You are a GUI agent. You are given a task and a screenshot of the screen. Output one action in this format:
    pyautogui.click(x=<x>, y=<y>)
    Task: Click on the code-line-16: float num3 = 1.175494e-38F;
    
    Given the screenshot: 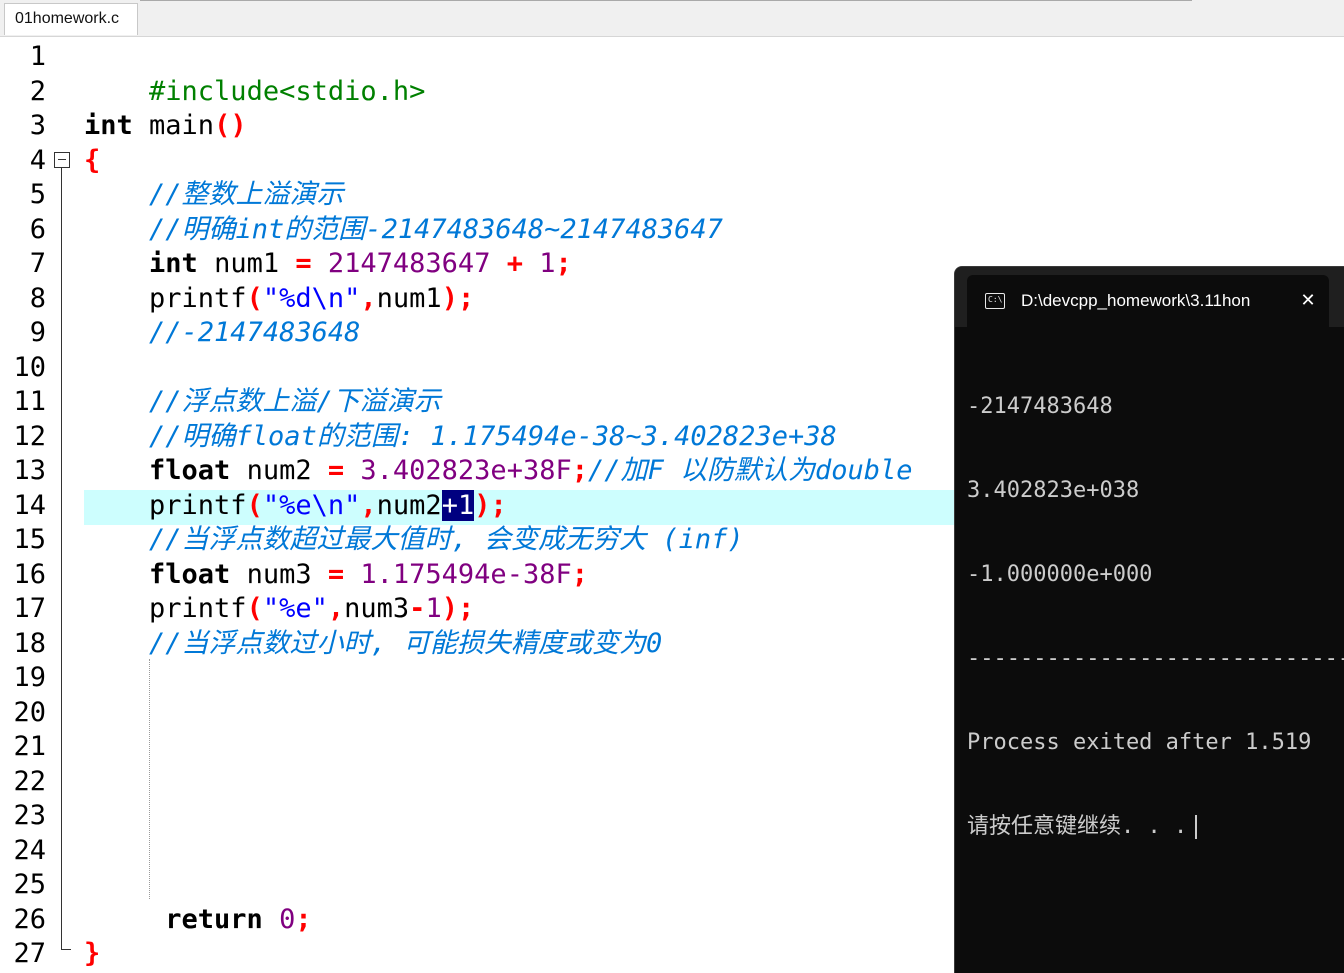 What is the action you would take?
    pyautogui.click(x=336, y=575)
    